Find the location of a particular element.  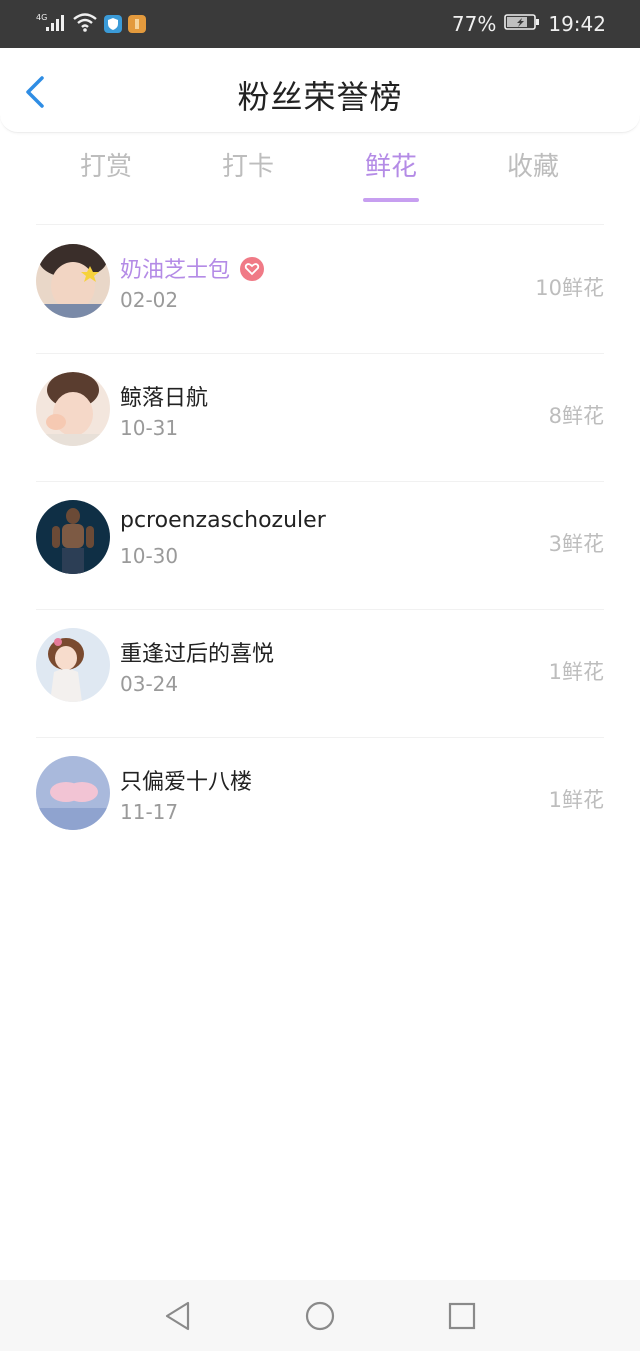

status-bar: 4G 77% 19:42 is located at coordinates (320, 24).